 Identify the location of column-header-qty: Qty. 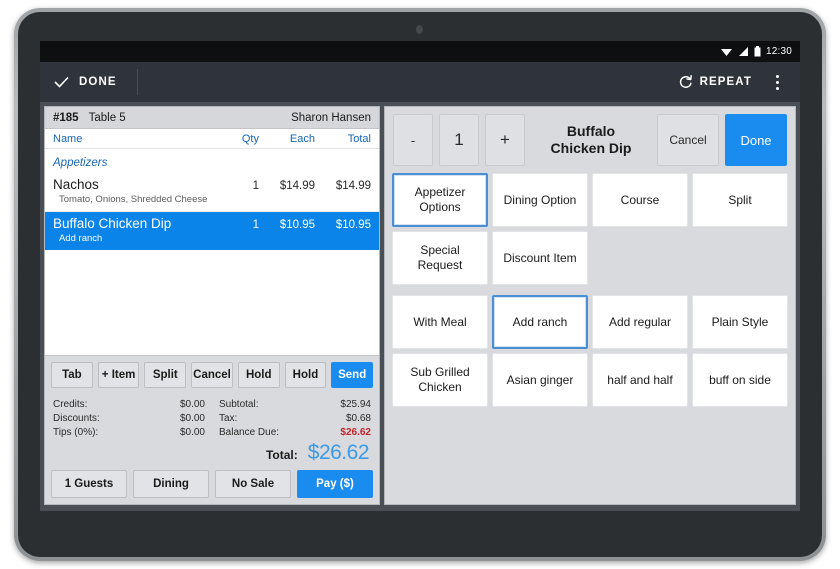
(250, 138).